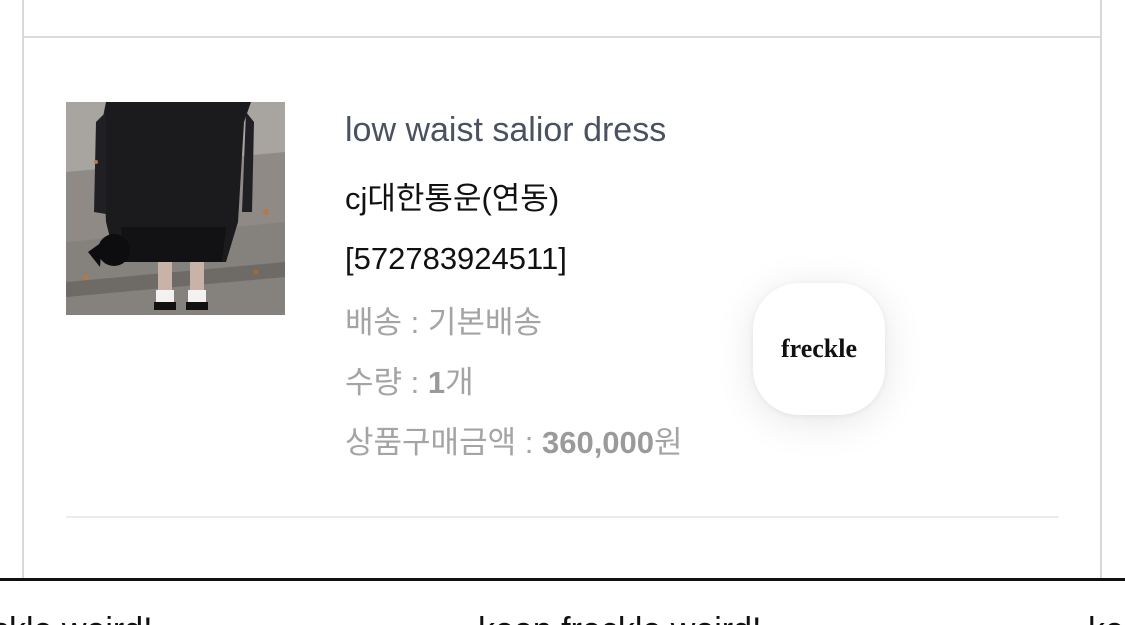 Image resolution: width=1125 pixels, height=625 pixels. Describe the element at coordinates (514, 383) in the screenshot. I see `quantity: 수량 : 1개` at that location.